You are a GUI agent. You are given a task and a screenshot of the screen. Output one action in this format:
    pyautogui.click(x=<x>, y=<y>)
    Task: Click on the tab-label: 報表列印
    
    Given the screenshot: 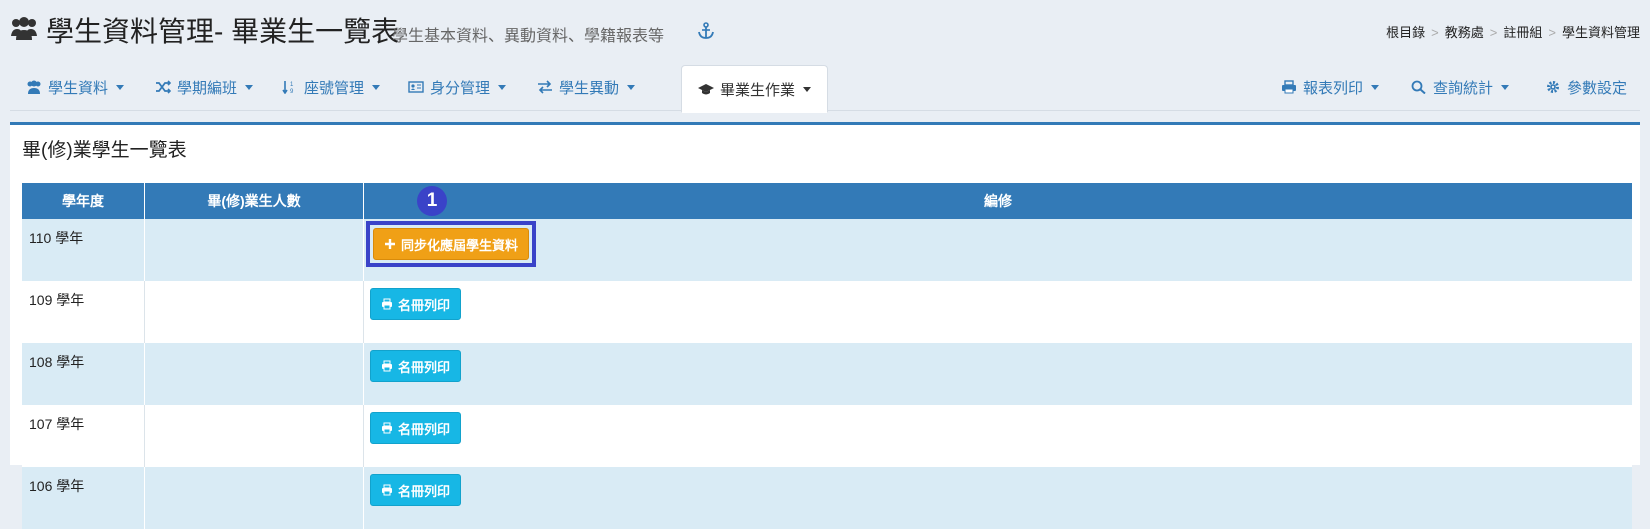 What is the action you would take?
    pyautogui.click(x=1333, y=88)
    